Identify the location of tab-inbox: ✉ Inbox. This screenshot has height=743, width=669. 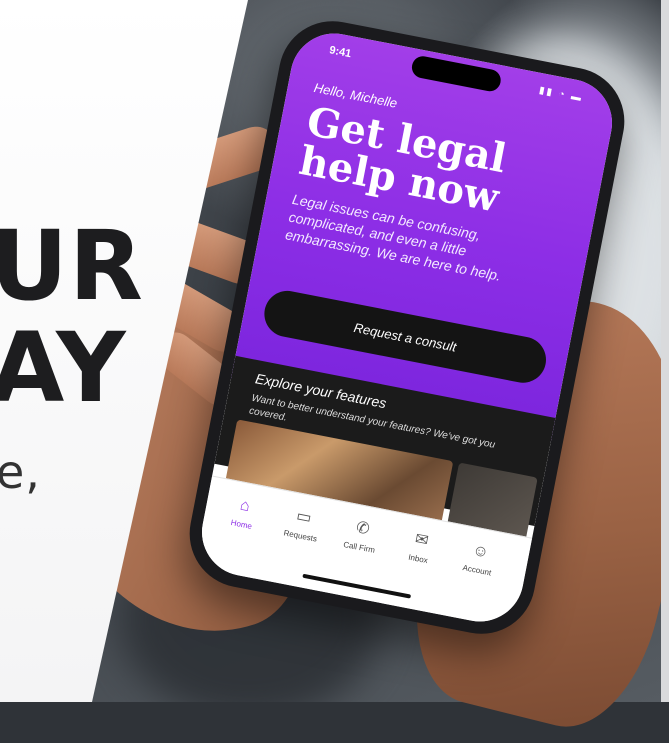
(420, 546).